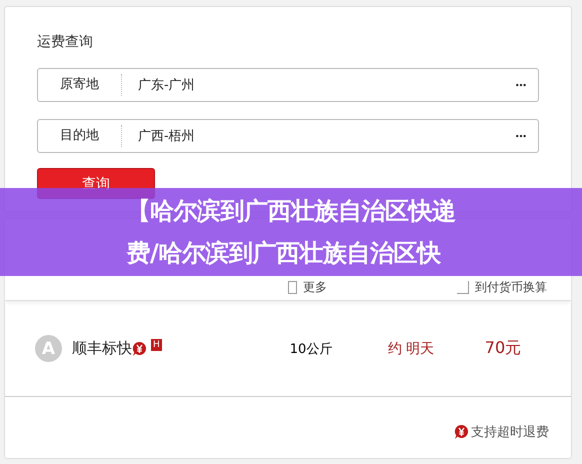  I want to click on location-field: 目的地 广西-梧州 •••, so click(288, 136).